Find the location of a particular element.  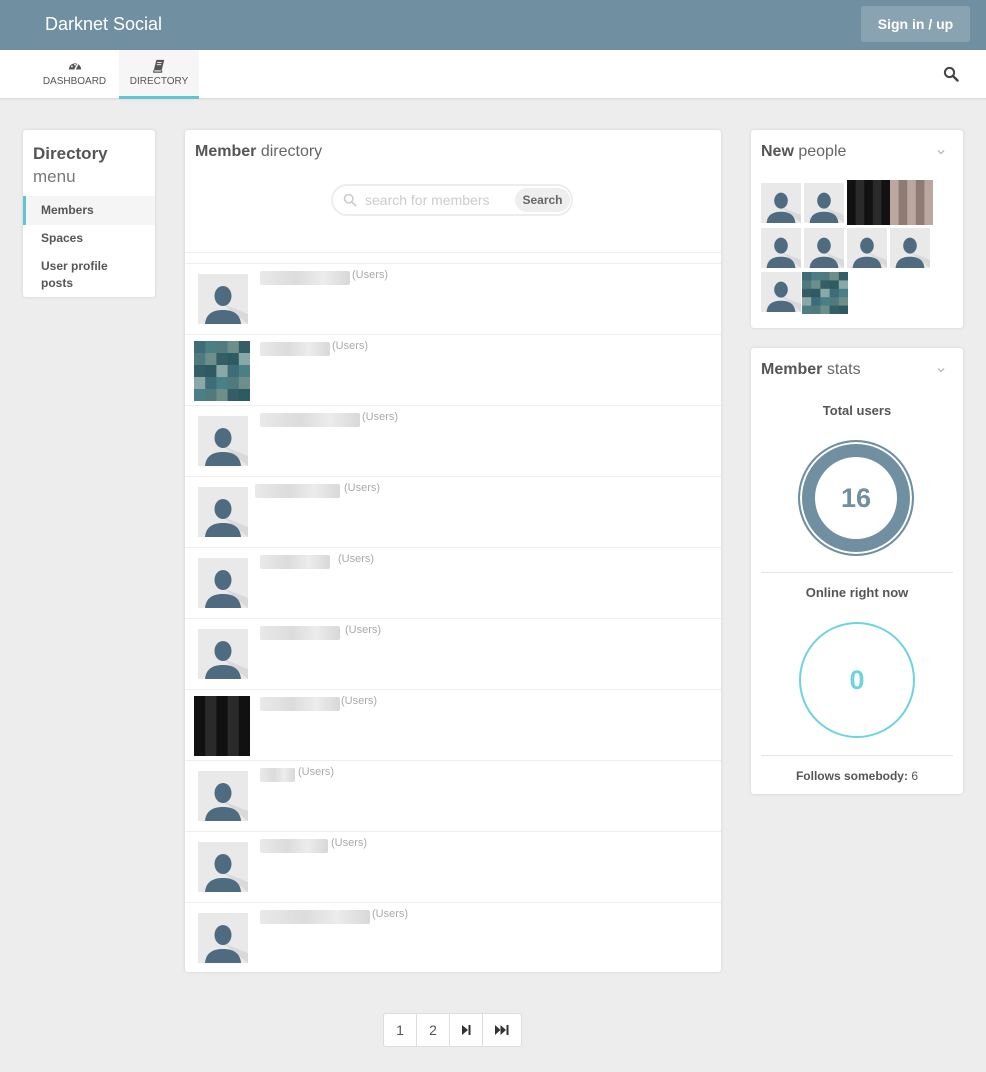

search-button: Search is located at coordinates (542, 200).